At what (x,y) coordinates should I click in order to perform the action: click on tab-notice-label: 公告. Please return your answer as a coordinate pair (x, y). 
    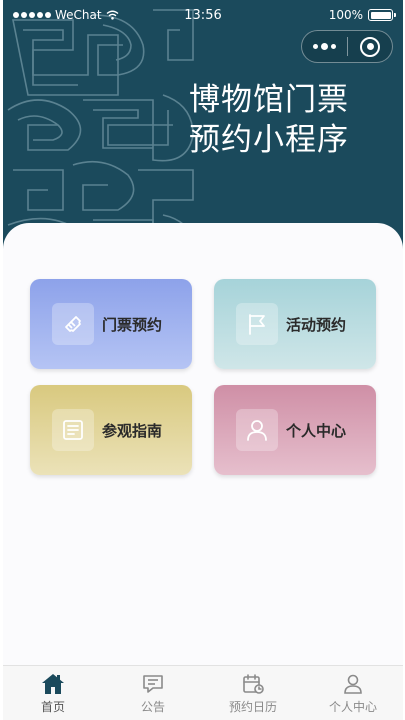
    Looking at the image, I should click on (152, 707).